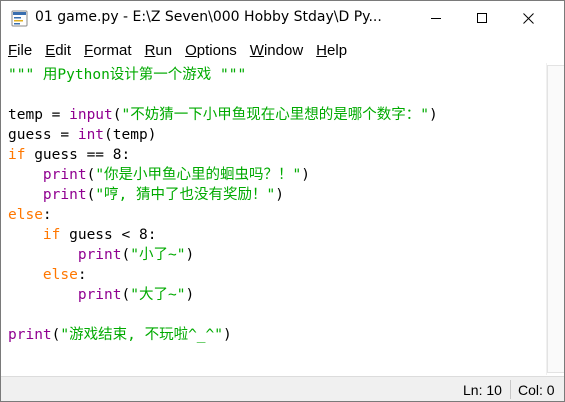 The width and height of the screenshot is (565, 402). Describe the element at coordinates (164, 50) in the screenshot. I see `menu-run-label: un` at that location.